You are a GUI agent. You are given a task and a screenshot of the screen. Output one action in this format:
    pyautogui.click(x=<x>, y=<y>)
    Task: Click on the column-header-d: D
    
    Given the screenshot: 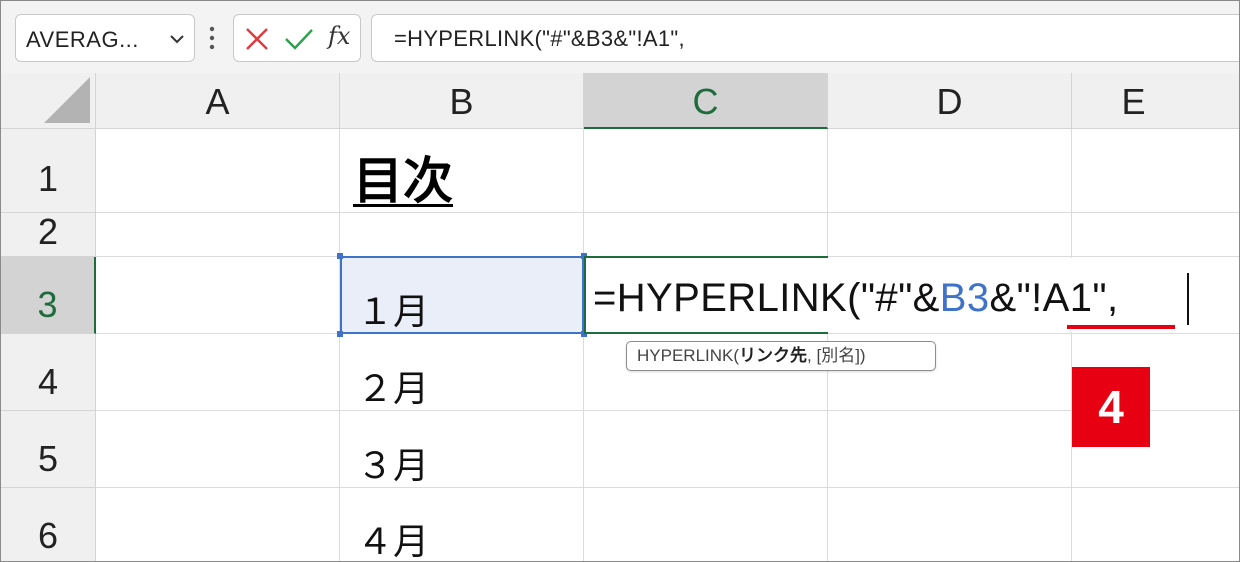 What is the action you would take?
    pyautogui.click(x=950, y=101)
    